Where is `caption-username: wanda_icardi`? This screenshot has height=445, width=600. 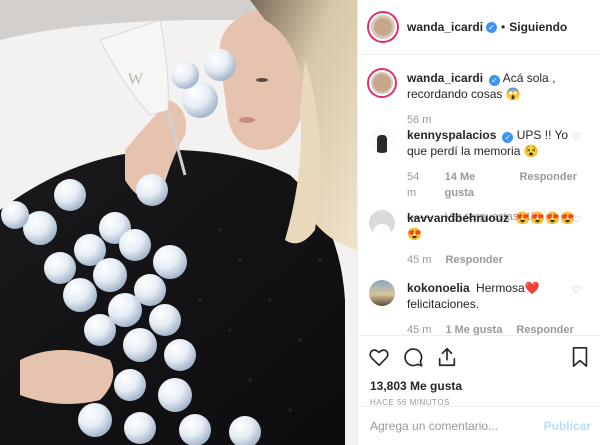 caption-username: wanda_icardi is located at coordinates (445, 78).